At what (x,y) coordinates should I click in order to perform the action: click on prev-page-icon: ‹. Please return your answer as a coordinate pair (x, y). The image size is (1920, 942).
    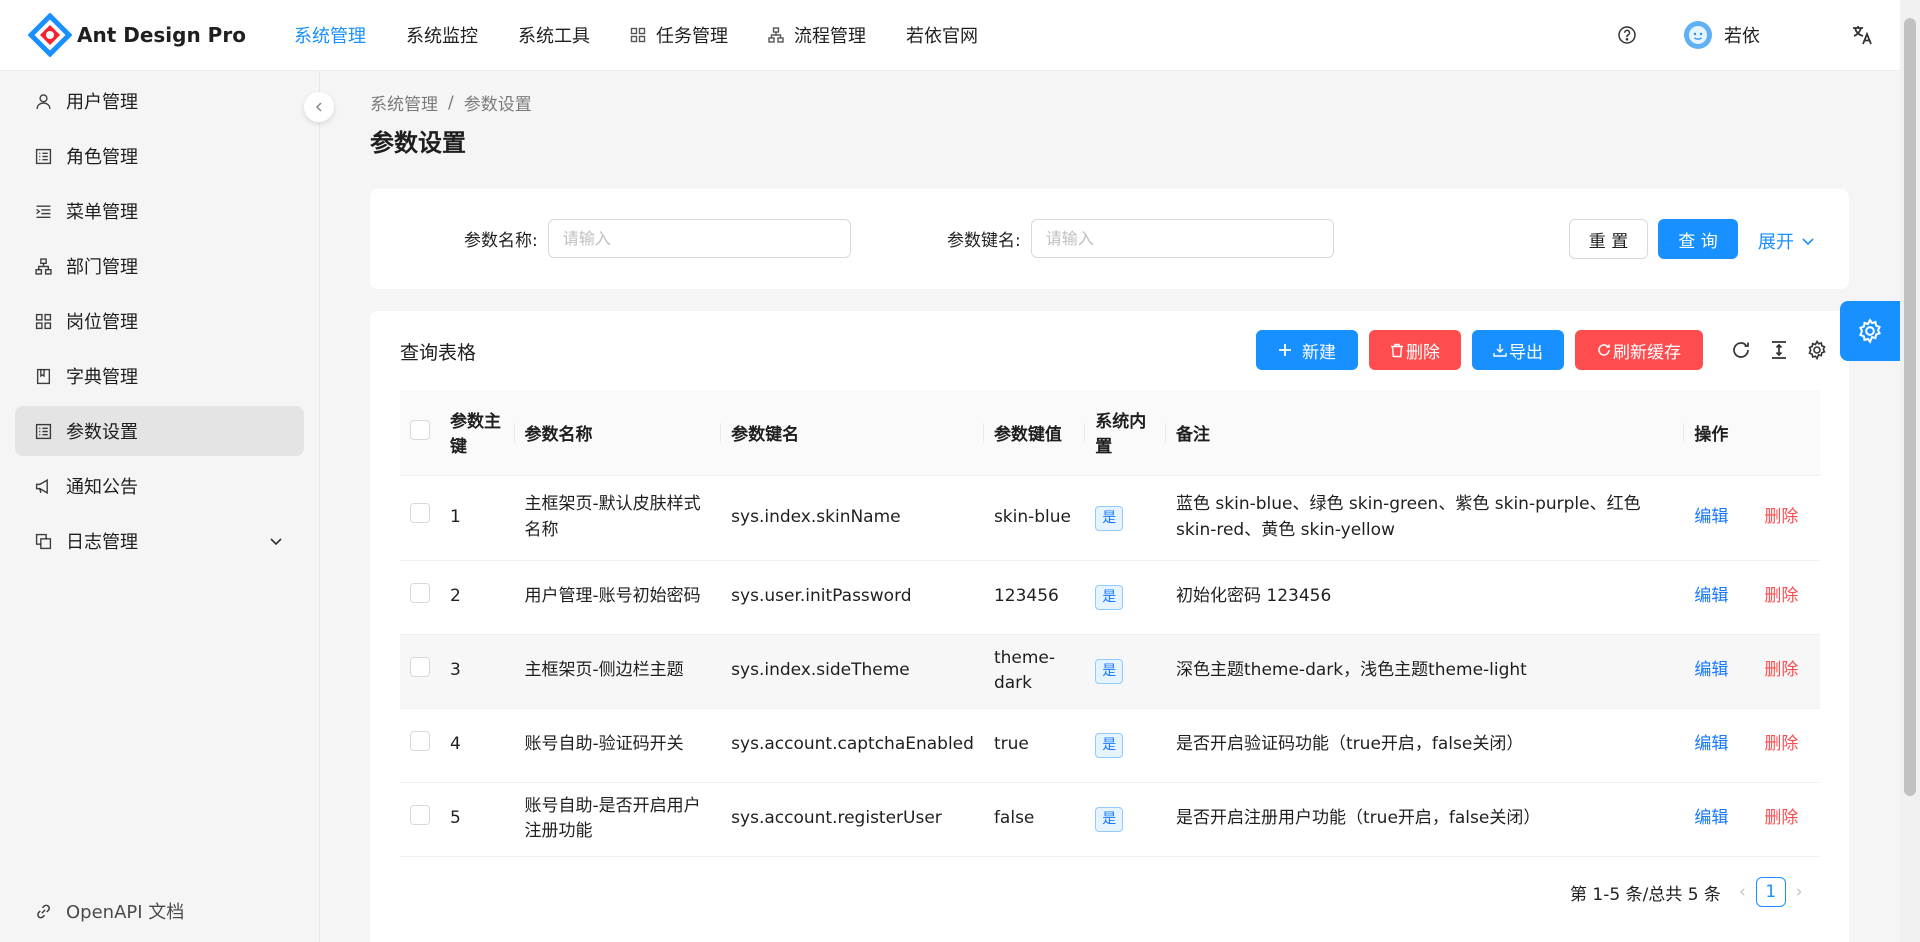
    Looking at the image, I should click on (1742, 892).